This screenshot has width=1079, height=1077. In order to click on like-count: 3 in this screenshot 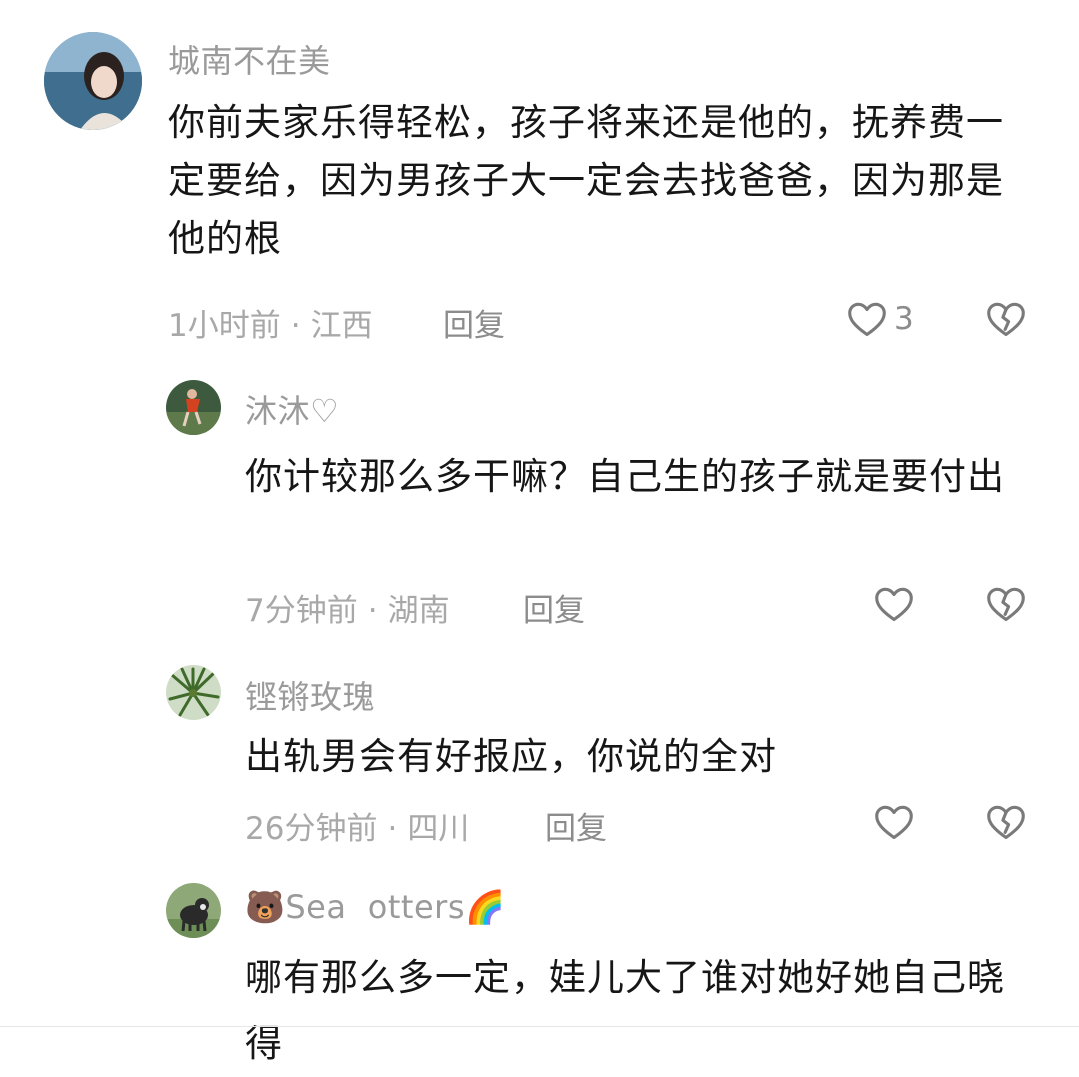, I will do `click(904, 319)`.